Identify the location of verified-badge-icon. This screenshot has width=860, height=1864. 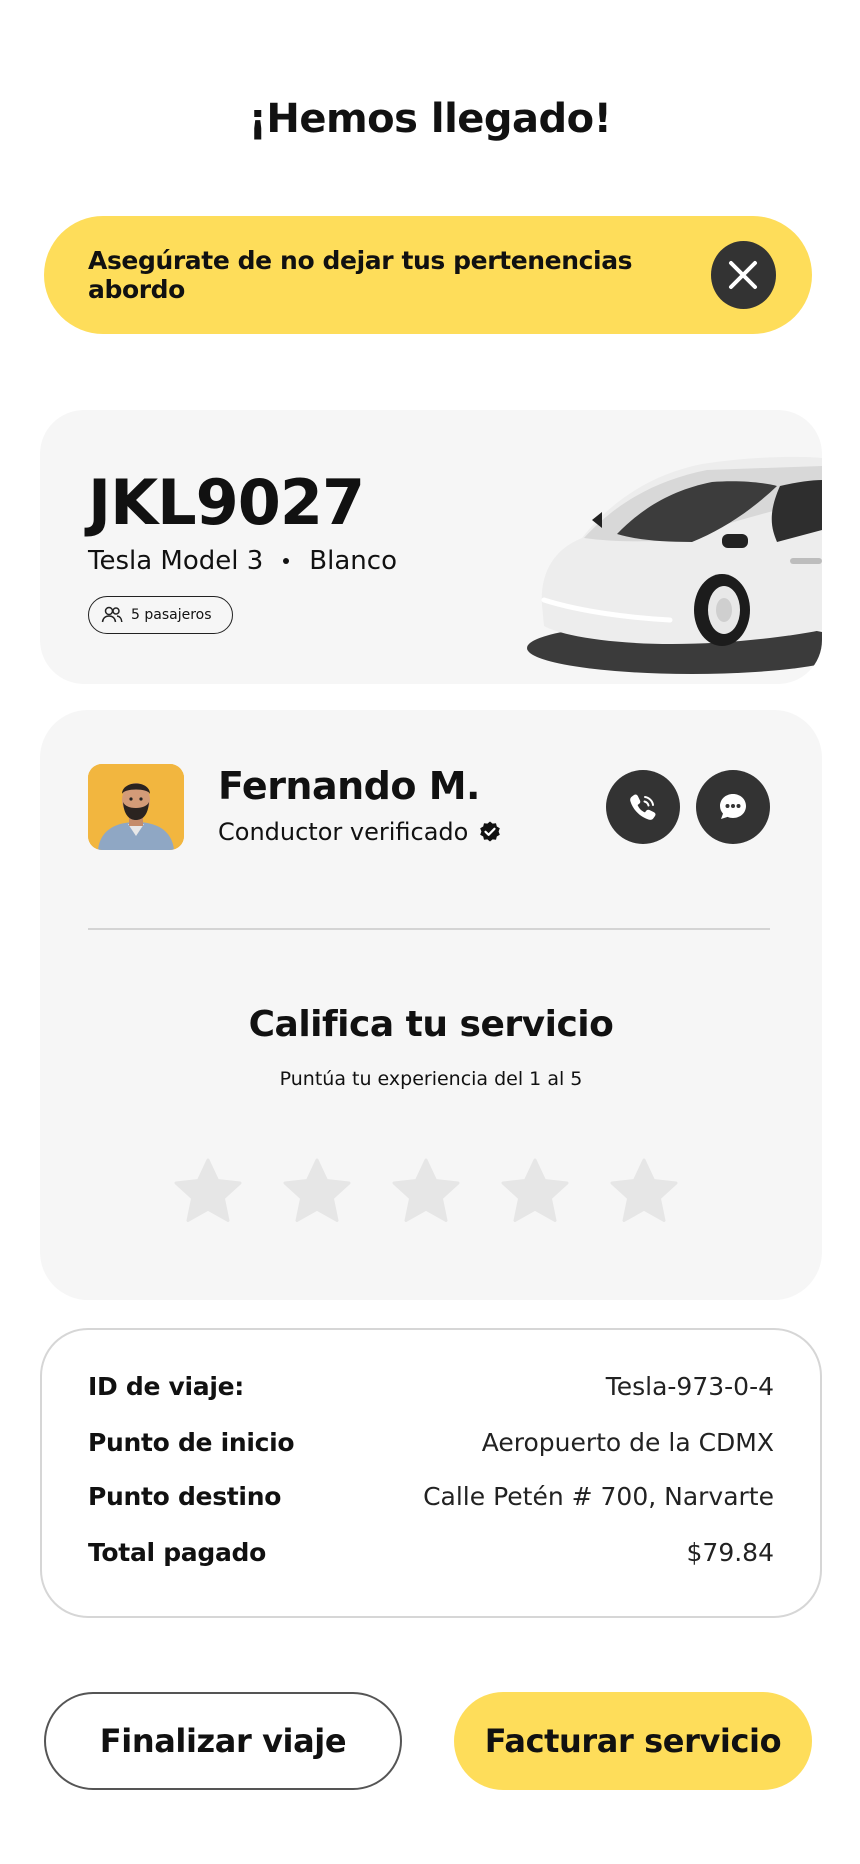
(490, 831).